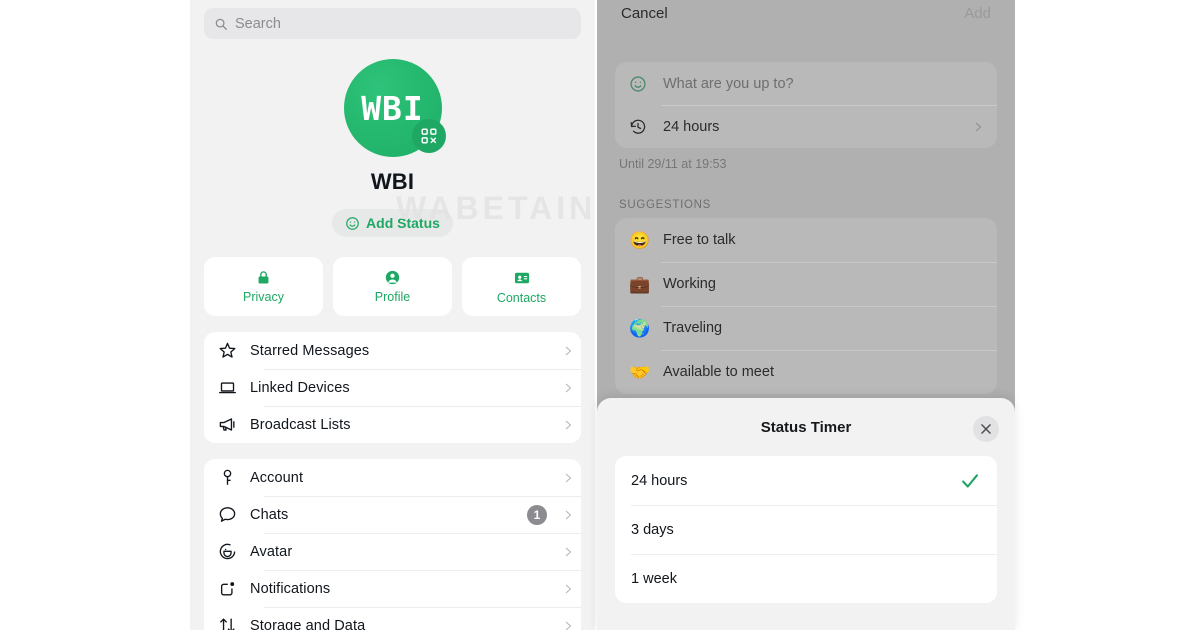 This screenshot has width=1200, height=630. I want to click on status-placeholder: What are you up to?, so click(728, 83).